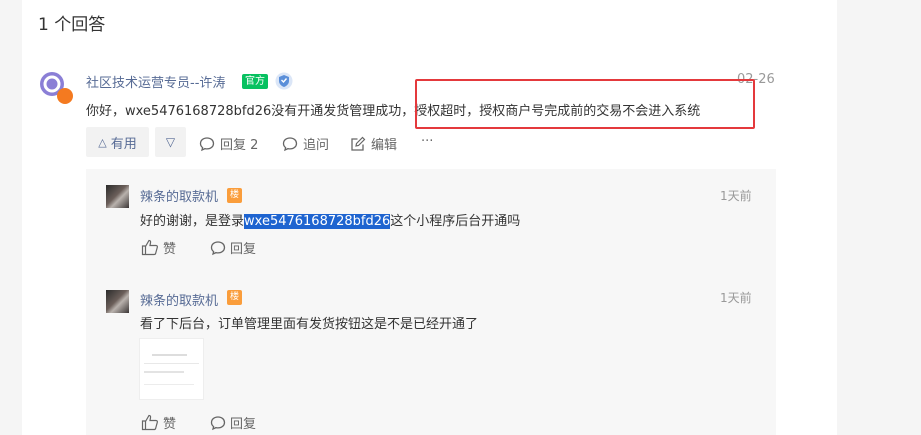 The height and width of the screenshot is (435, 921). Describe the element at coordinates (317, 221) in the screenshot. I see `selected-text: wxe5476168728bfd26` at that location.